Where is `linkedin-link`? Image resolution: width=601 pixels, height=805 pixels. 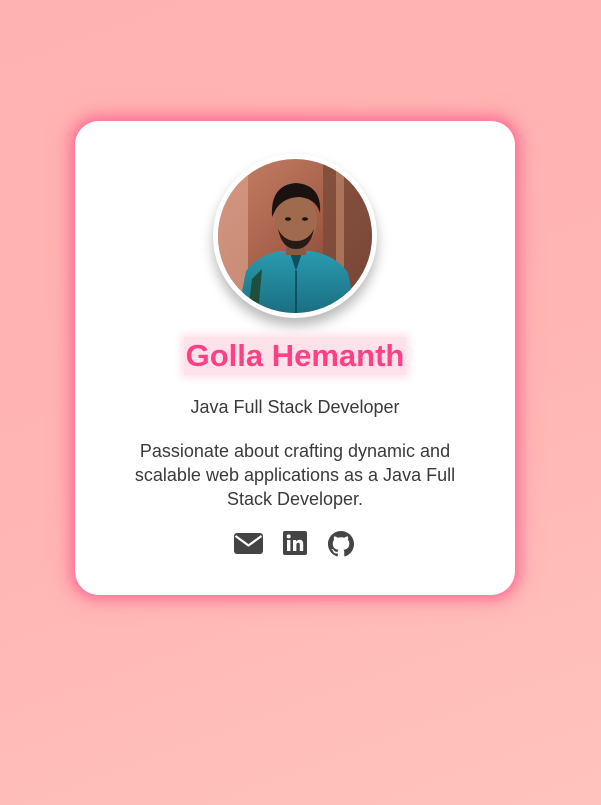 linkedin-link is located at coordinates (295, 545).